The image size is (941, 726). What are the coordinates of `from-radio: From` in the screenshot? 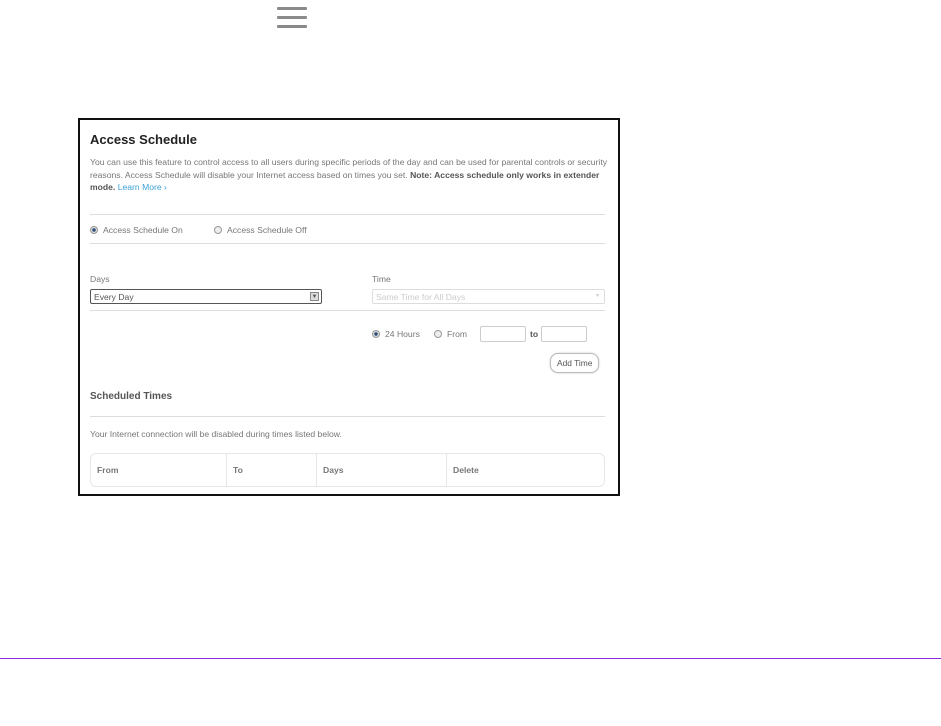 It's located at (450, 334).